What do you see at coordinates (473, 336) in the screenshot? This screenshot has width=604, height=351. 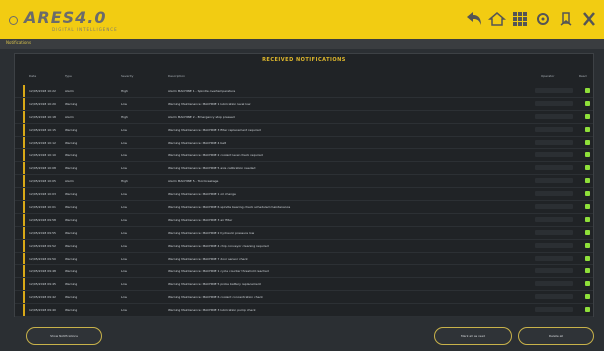 I see `mark-all-read-button: Mark all as read` at bounding box center [473, 336].